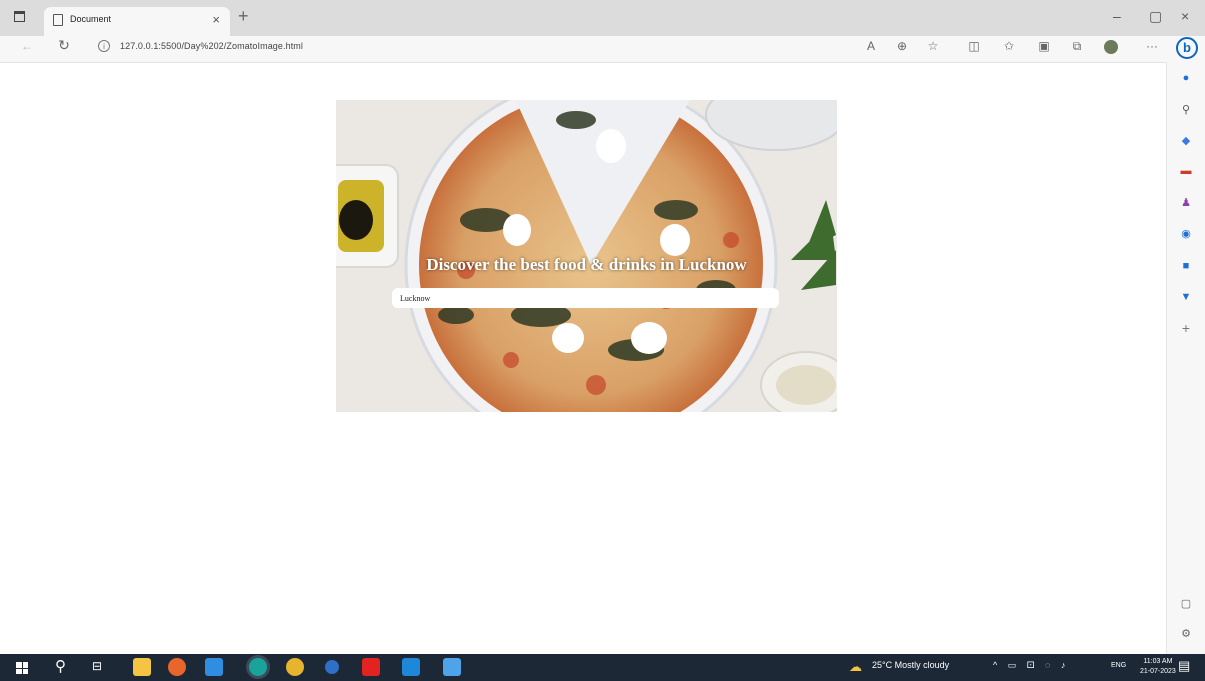 This screenshot has height=681, width=1205. Describe the element at coordinates (452, 667) in the screenshot. I see `photos-icon` at that location.